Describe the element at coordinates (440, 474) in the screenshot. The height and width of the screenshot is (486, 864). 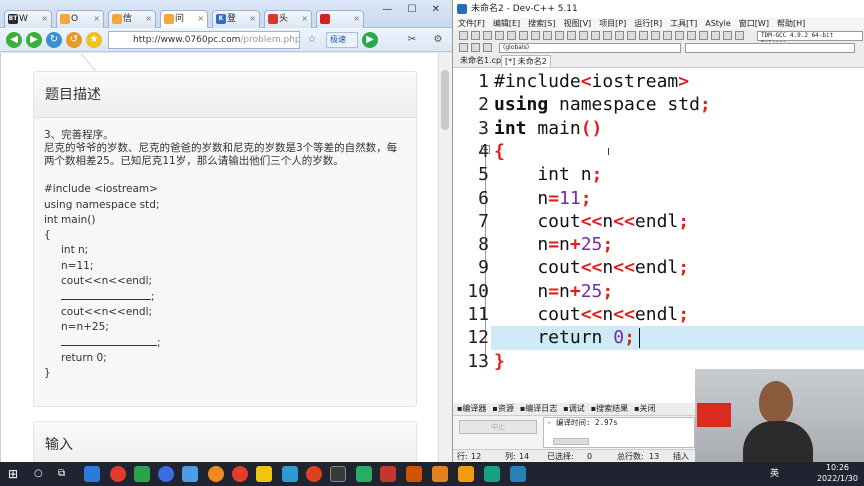
I see `taskbar-app-13-icon` at that location.